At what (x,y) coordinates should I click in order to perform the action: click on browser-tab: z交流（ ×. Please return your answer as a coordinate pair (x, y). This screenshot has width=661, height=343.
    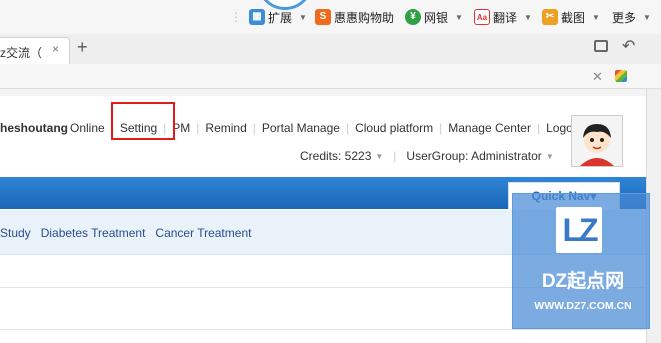
    Looking at the image, I should click on (35, 50).